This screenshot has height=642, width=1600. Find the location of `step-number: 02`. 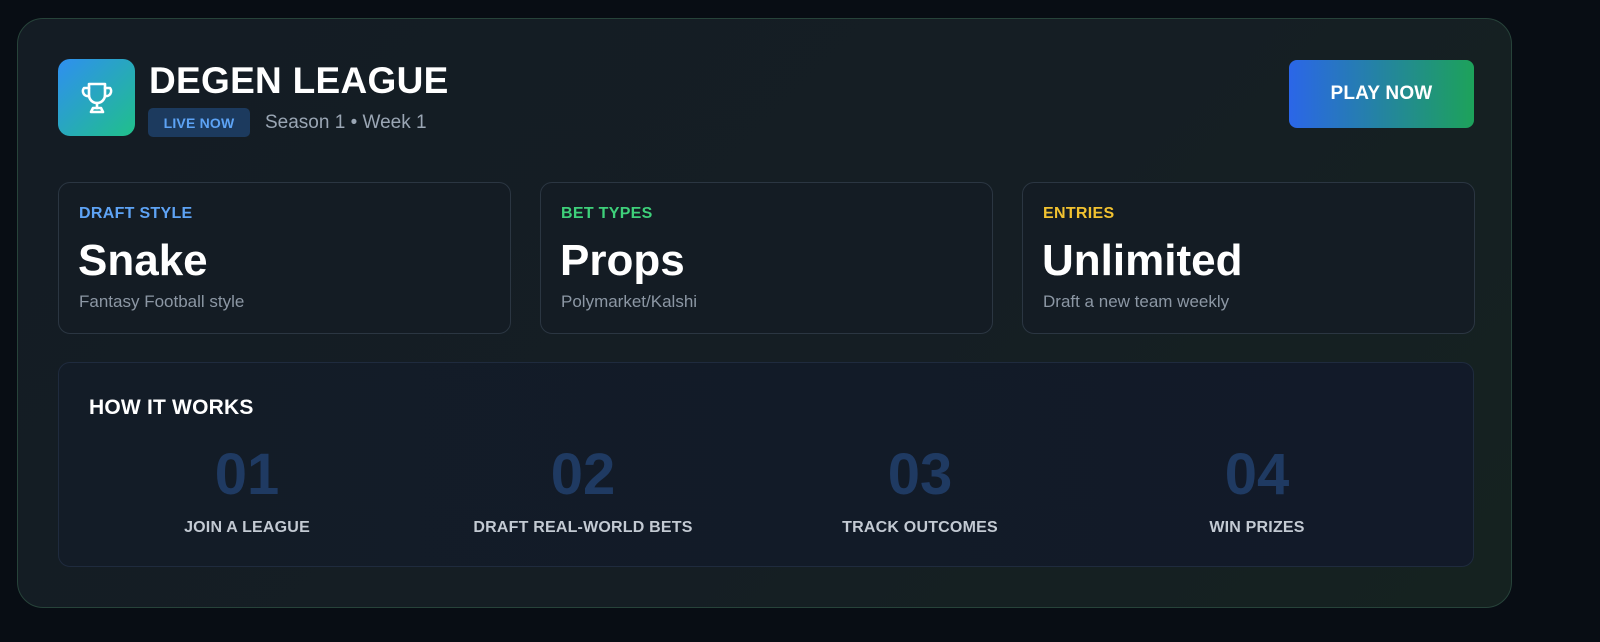

step-number: 02 is located at coordinates (583, 474).